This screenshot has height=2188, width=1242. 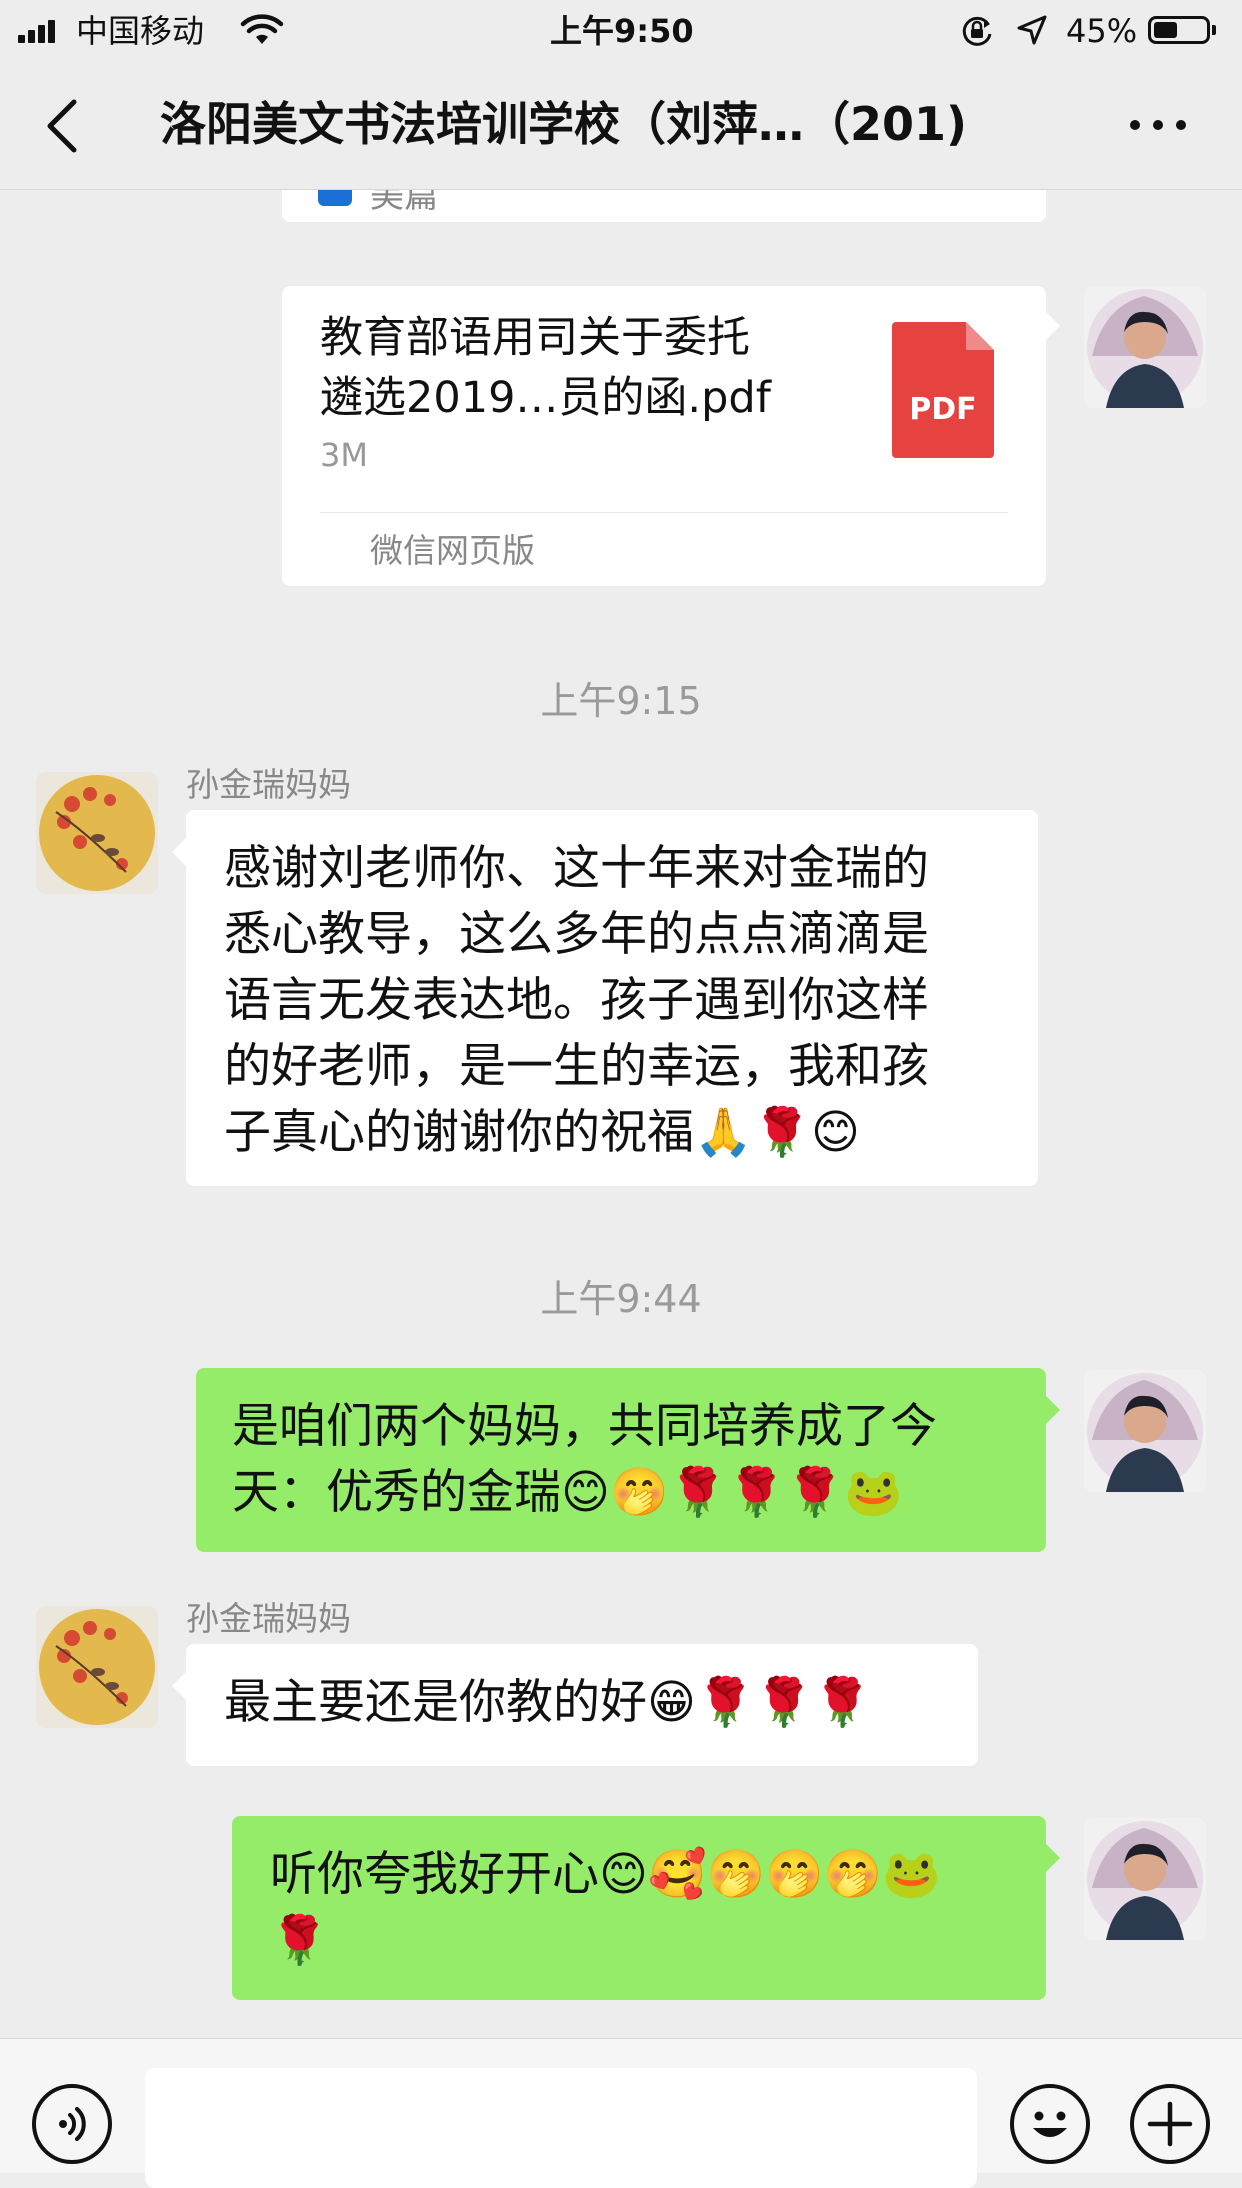 I want to click on timestamp: 上午9:44, so click(x=621, y=1299).